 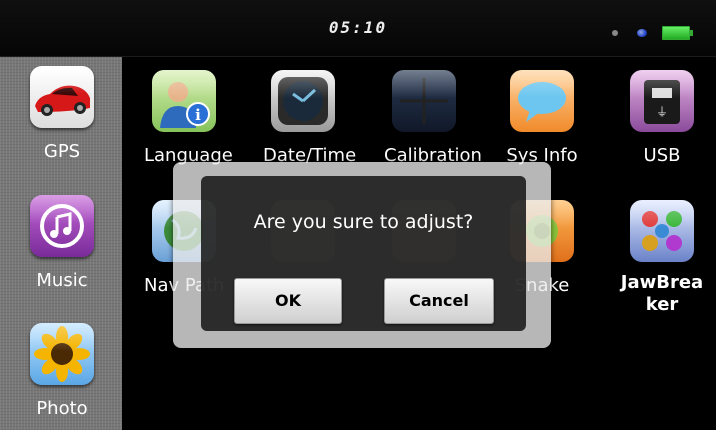 I want to click on app-calibration: Calibration, so click(x=433, y=118).